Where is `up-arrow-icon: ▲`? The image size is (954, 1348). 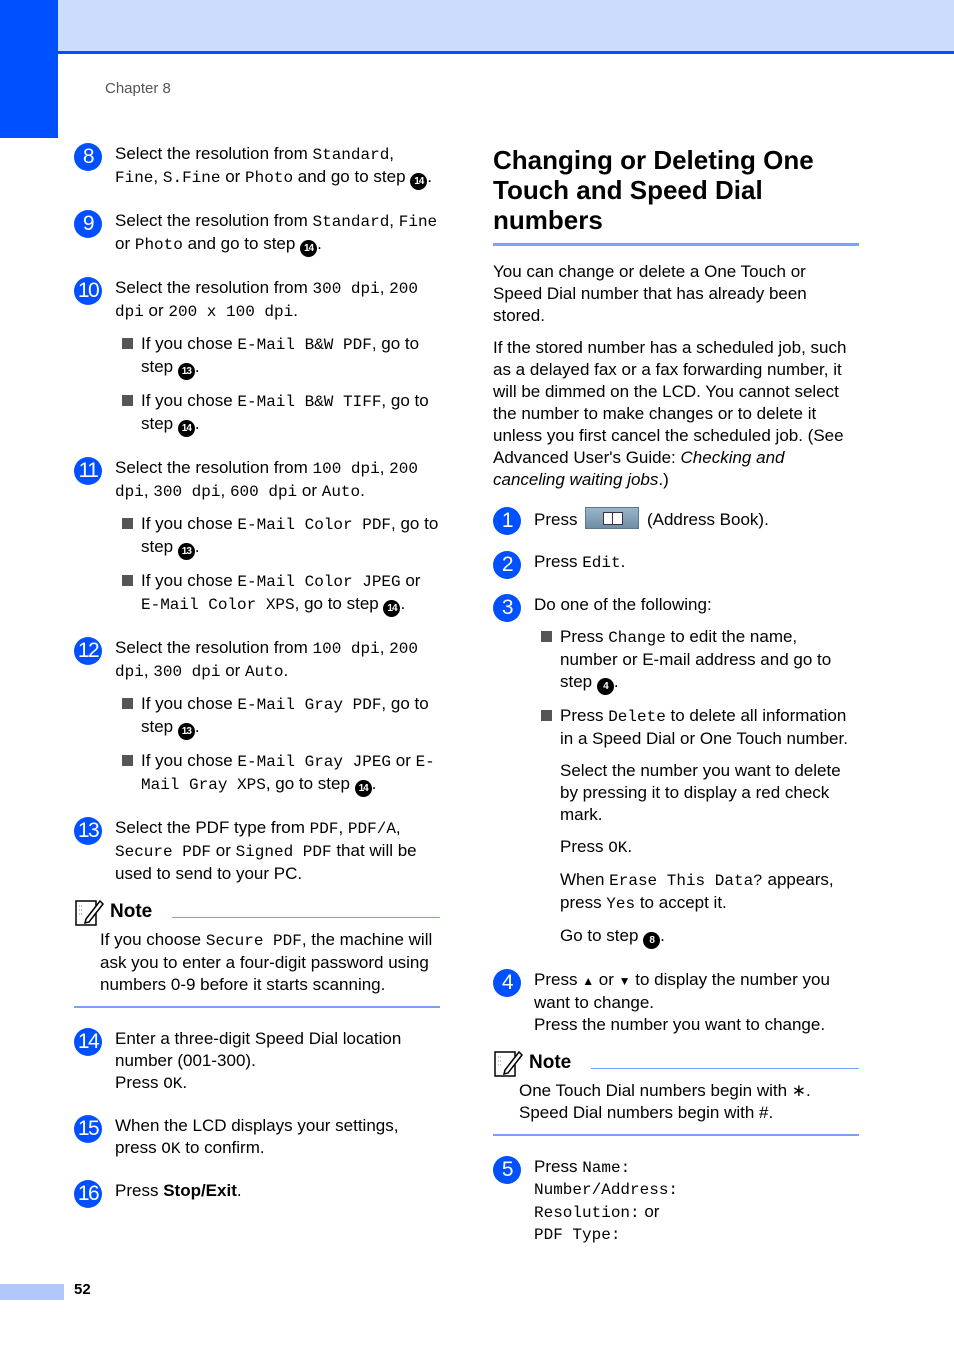 up-arrow-icon: ▲ is located at coordinates (588, 981).